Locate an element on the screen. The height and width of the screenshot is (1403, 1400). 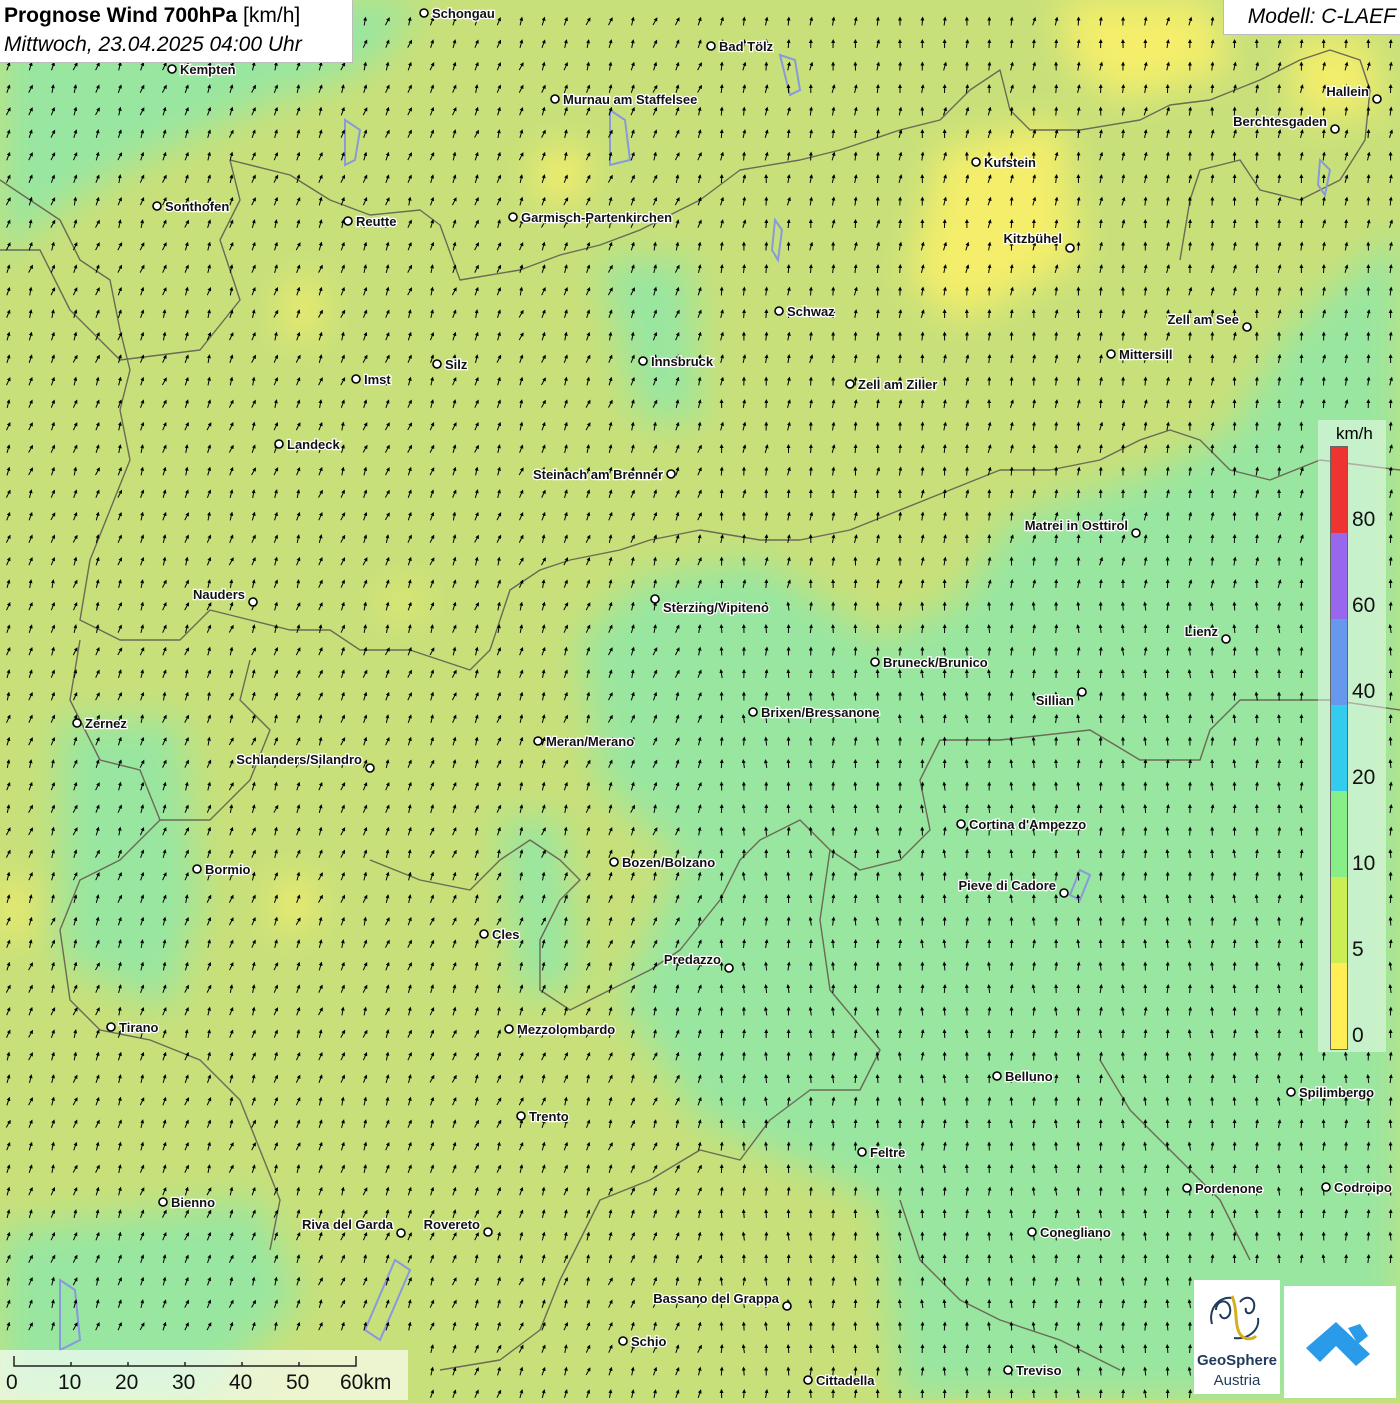
city-label: Innsbruck is located at coordinates (682, 361).